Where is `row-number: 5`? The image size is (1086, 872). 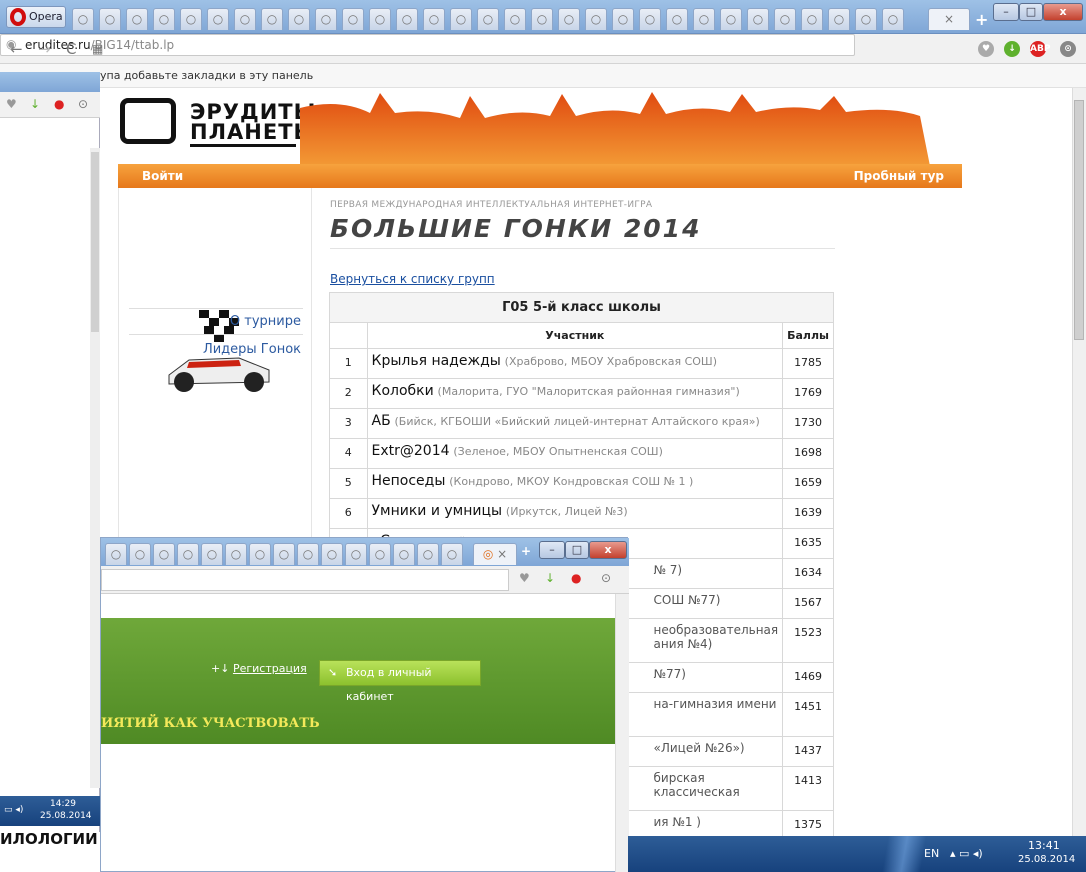
row-number: 5 is located at coordinates (348, 483).